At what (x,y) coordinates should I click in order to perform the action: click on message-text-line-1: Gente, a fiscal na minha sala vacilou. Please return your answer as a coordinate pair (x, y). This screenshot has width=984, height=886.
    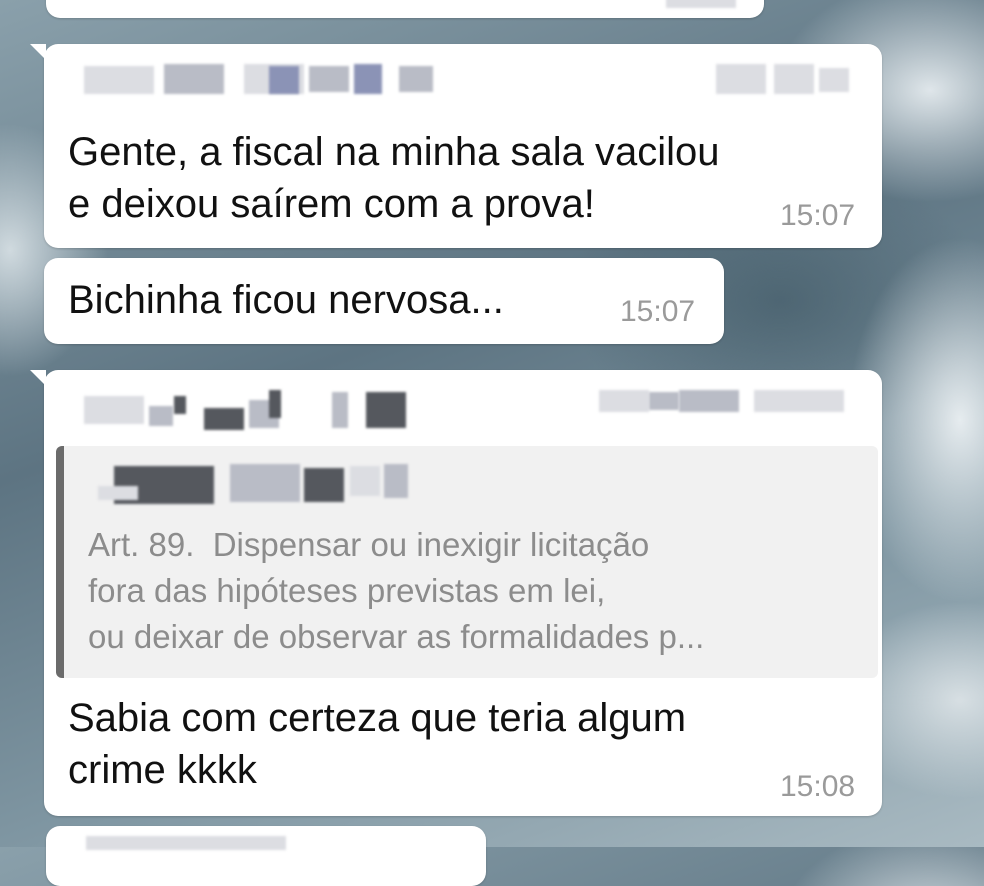
    Looking at the image, I should click on (394, 152).